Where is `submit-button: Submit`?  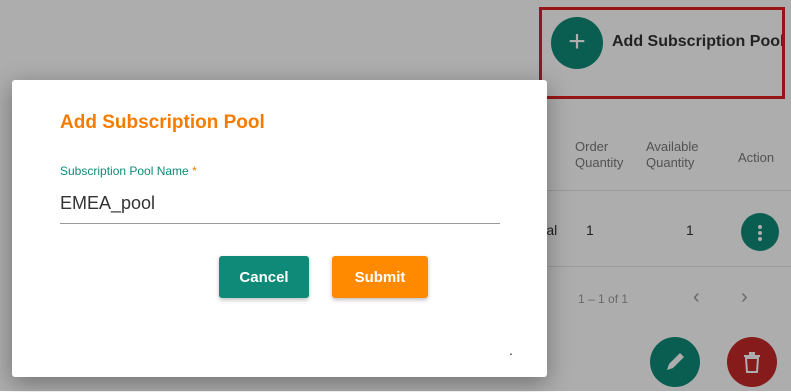 submit-button: Submit is located at coordinates (380, 277).